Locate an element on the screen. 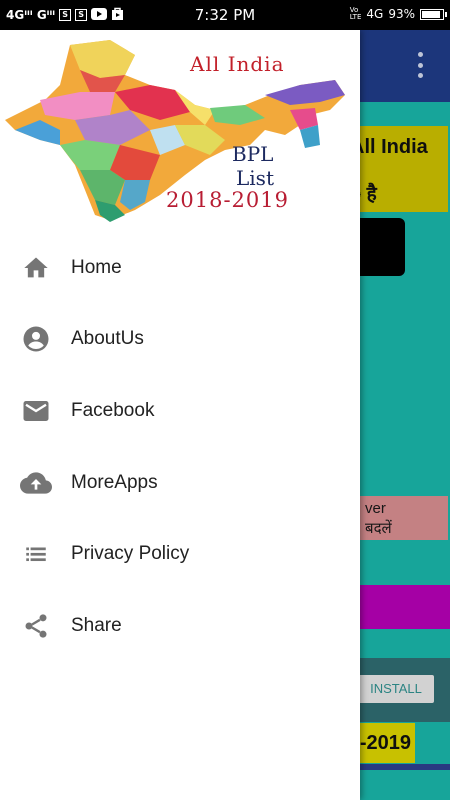 The width and height of the screenshot is (450, 800). drawer-item-label: Home is located at coordinates (96, 267).